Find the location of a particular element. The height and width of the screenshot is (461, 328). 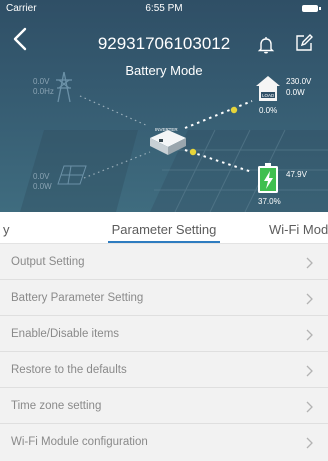

operating-mode: Battery Mode is located at coordinates (164, 70).